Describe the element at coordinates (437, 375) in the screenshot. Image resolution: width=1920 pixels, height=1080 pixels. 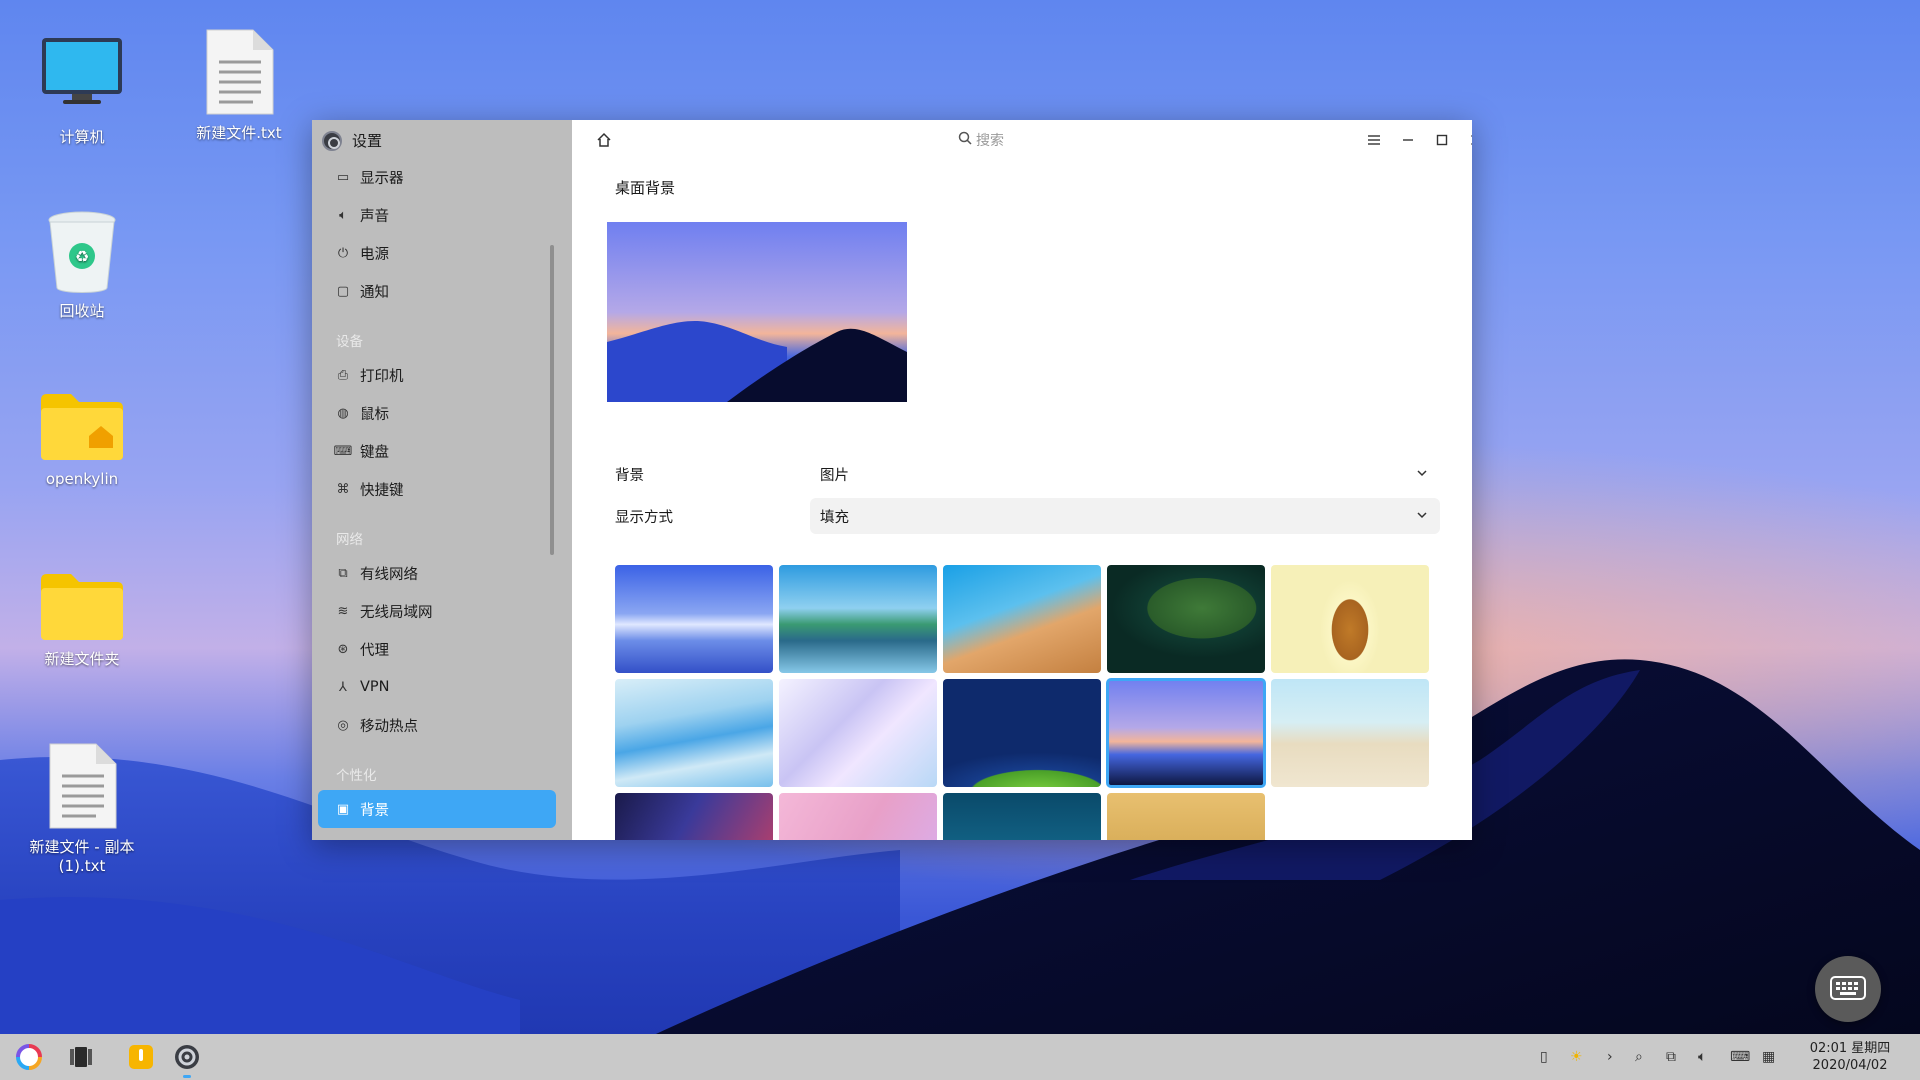
I see `sidebar-item-printer: ⎙ 打印机` at that location.